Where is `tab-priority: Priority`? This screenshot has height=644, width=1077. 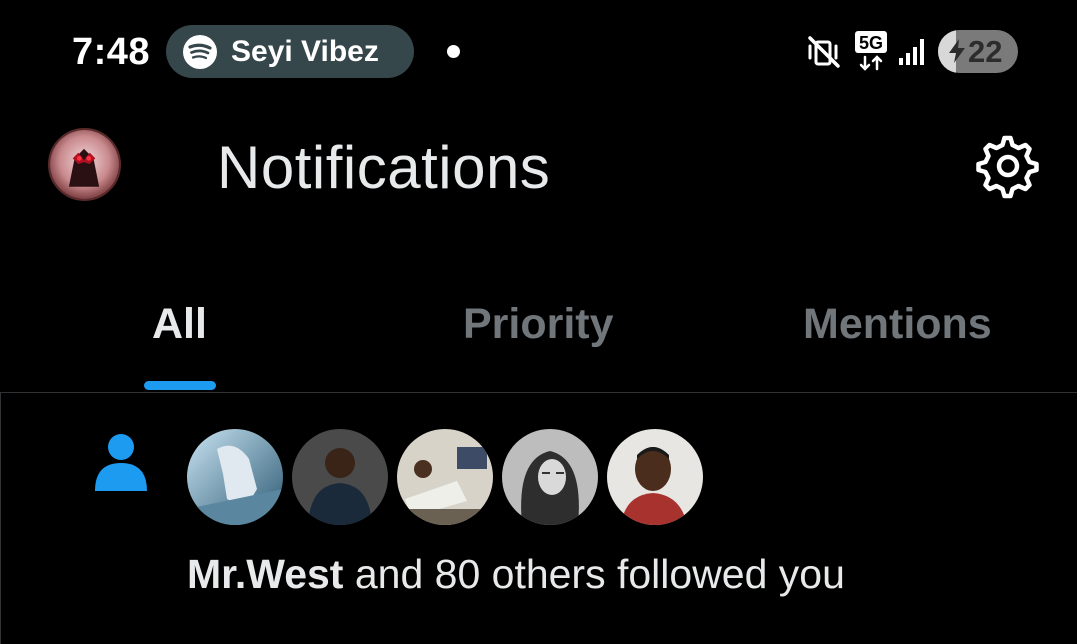
tab-priority: Priority is located at coordinates (538, 331).